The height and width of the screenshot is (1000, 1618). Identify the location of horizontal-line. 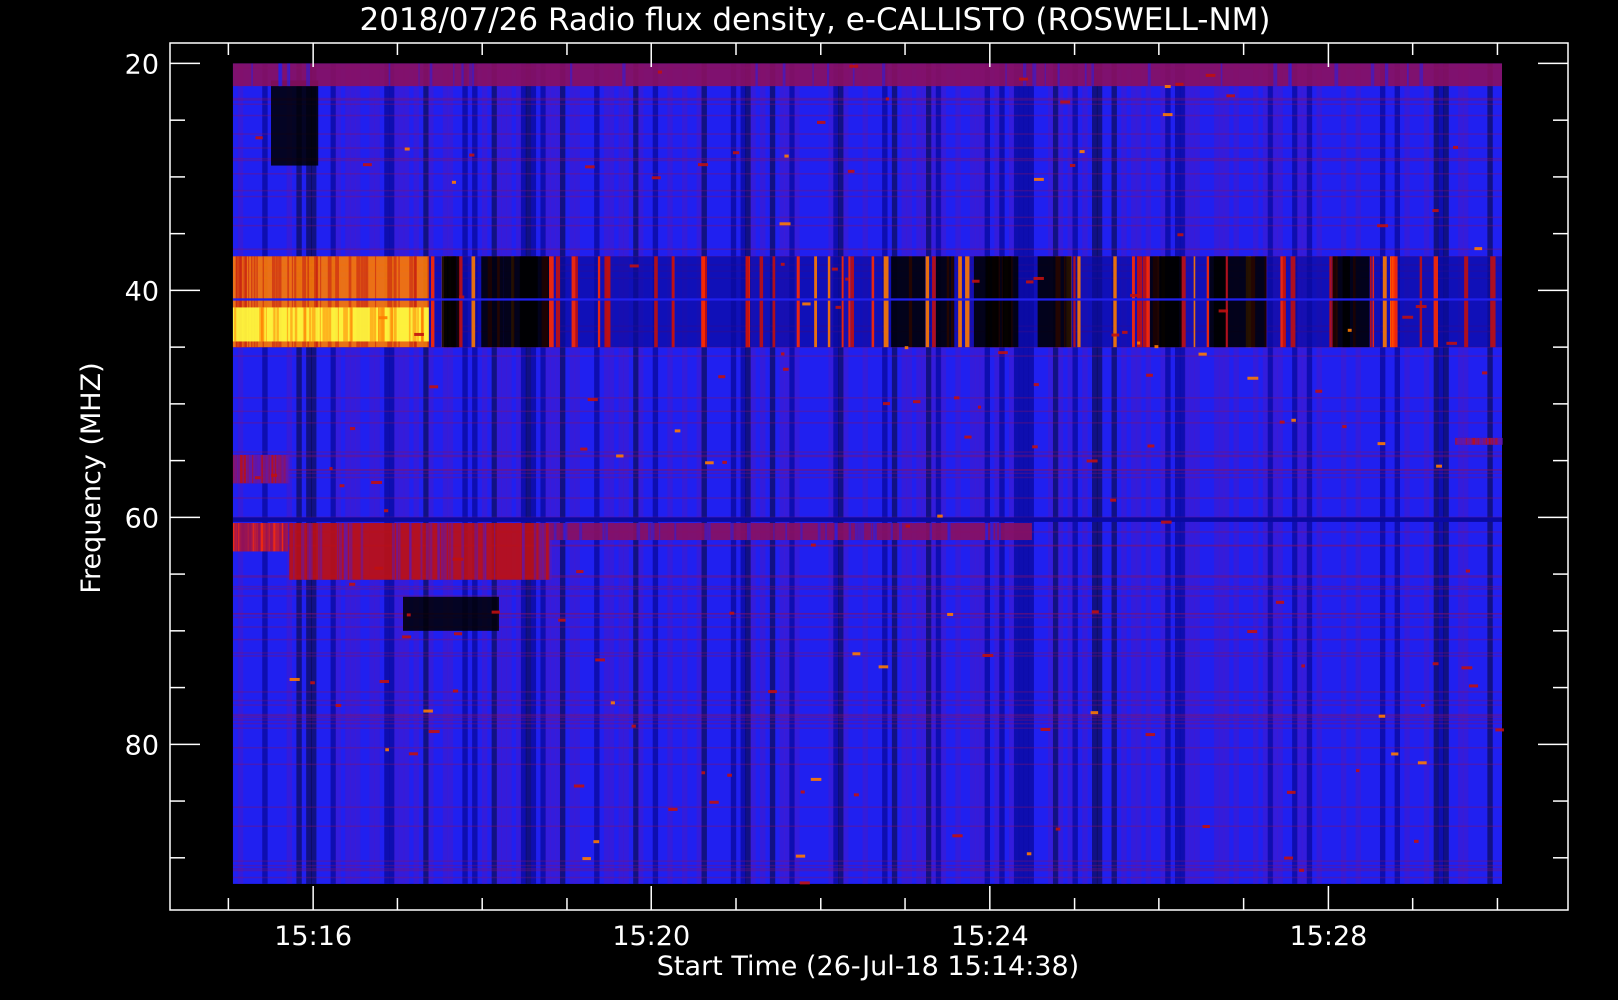
(867, 519).